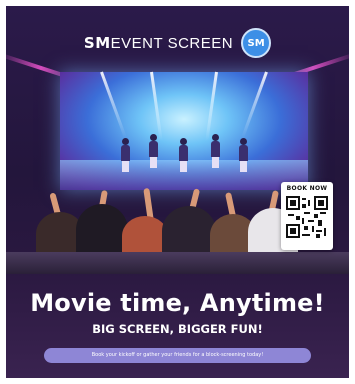 The image size is (355, 384). I want to click on logo-badge-text: SM, so click(256, 43).